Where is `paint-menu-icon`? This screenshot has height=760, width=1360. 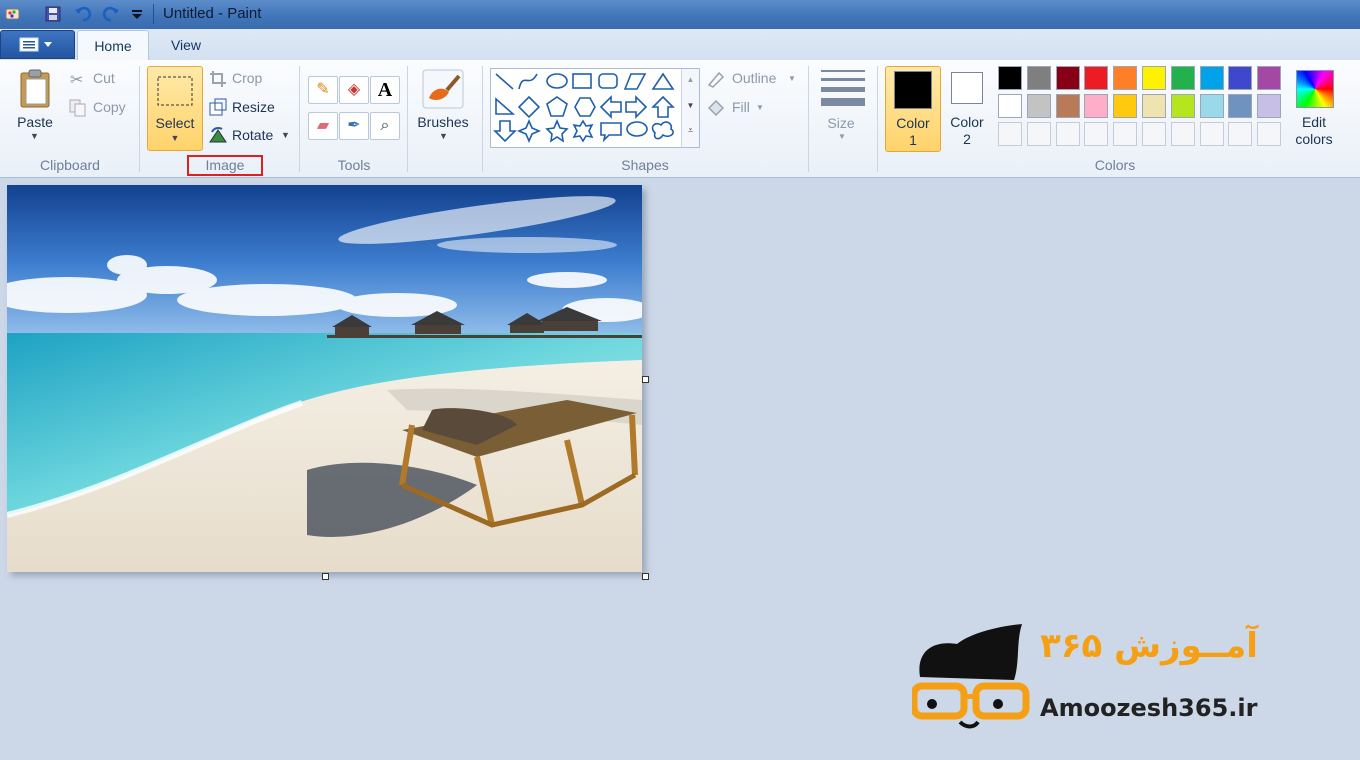 paint-menu-icon is located at coordinates (35, 44).